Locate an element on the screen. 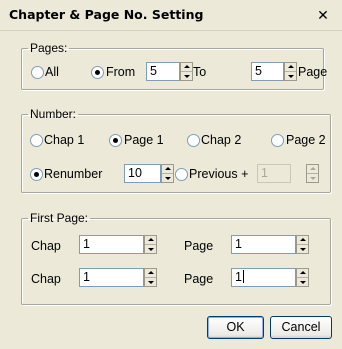 This screenshot has height=349, width=342. number-page2-label: Page 2 is located at coordinates (306, 140).